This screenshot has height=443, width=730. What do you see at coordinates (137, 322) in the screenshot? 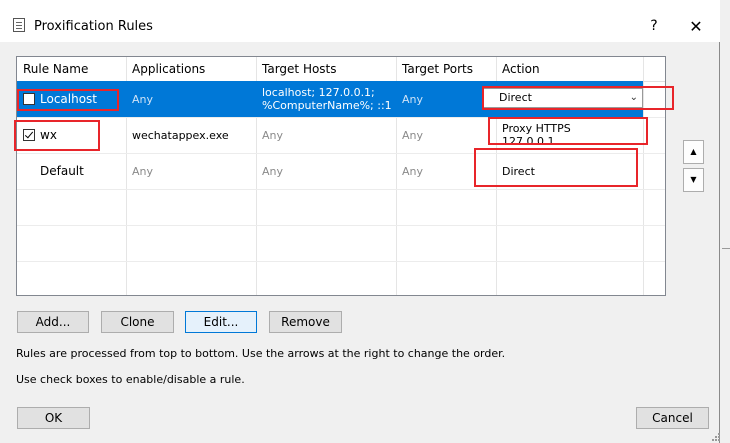
I see `clone-button: Clone` at bounding box center [137, 322].